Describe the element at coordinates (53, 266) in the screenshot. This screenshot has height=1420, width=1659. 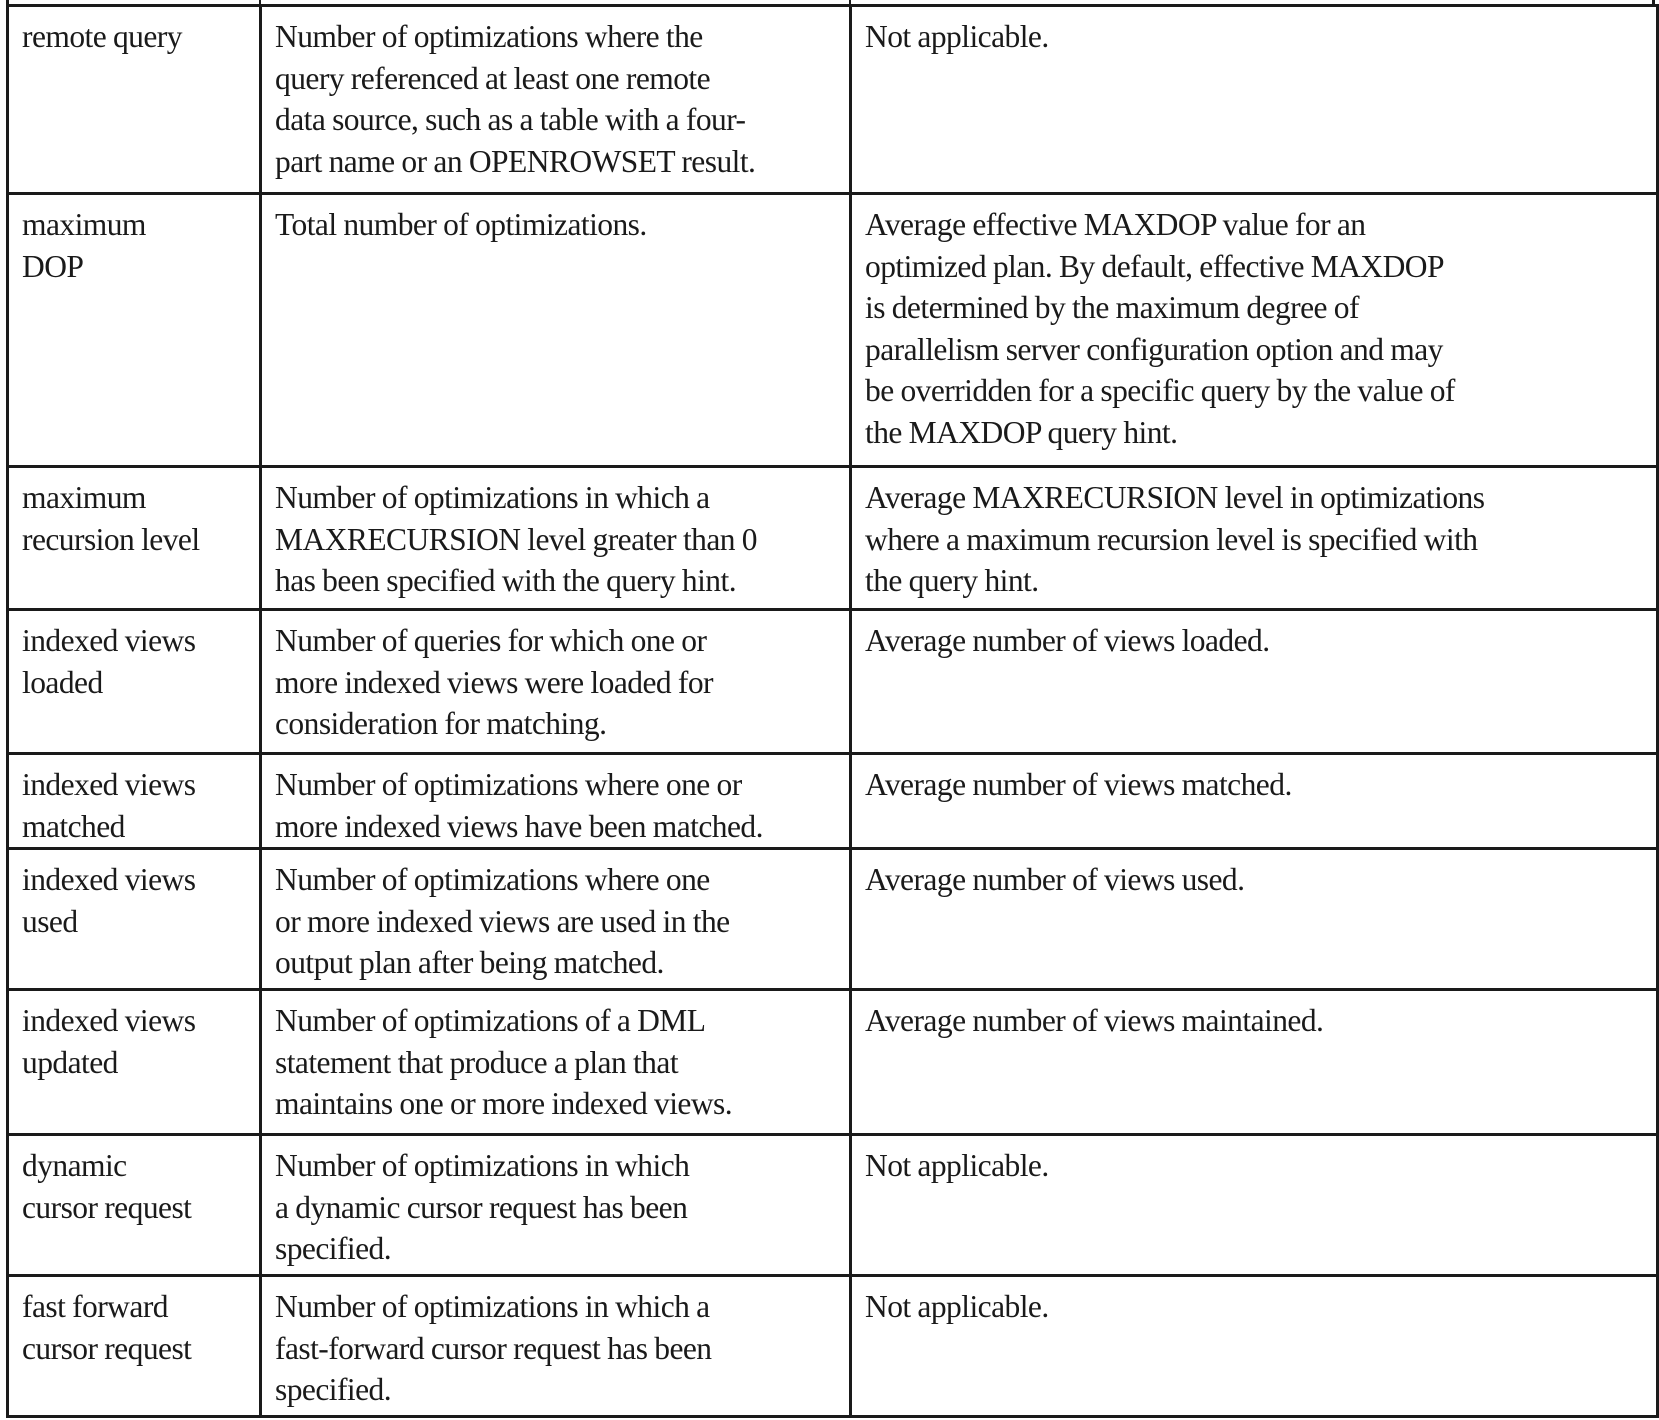
I see `cell-text: DOP` at that location.